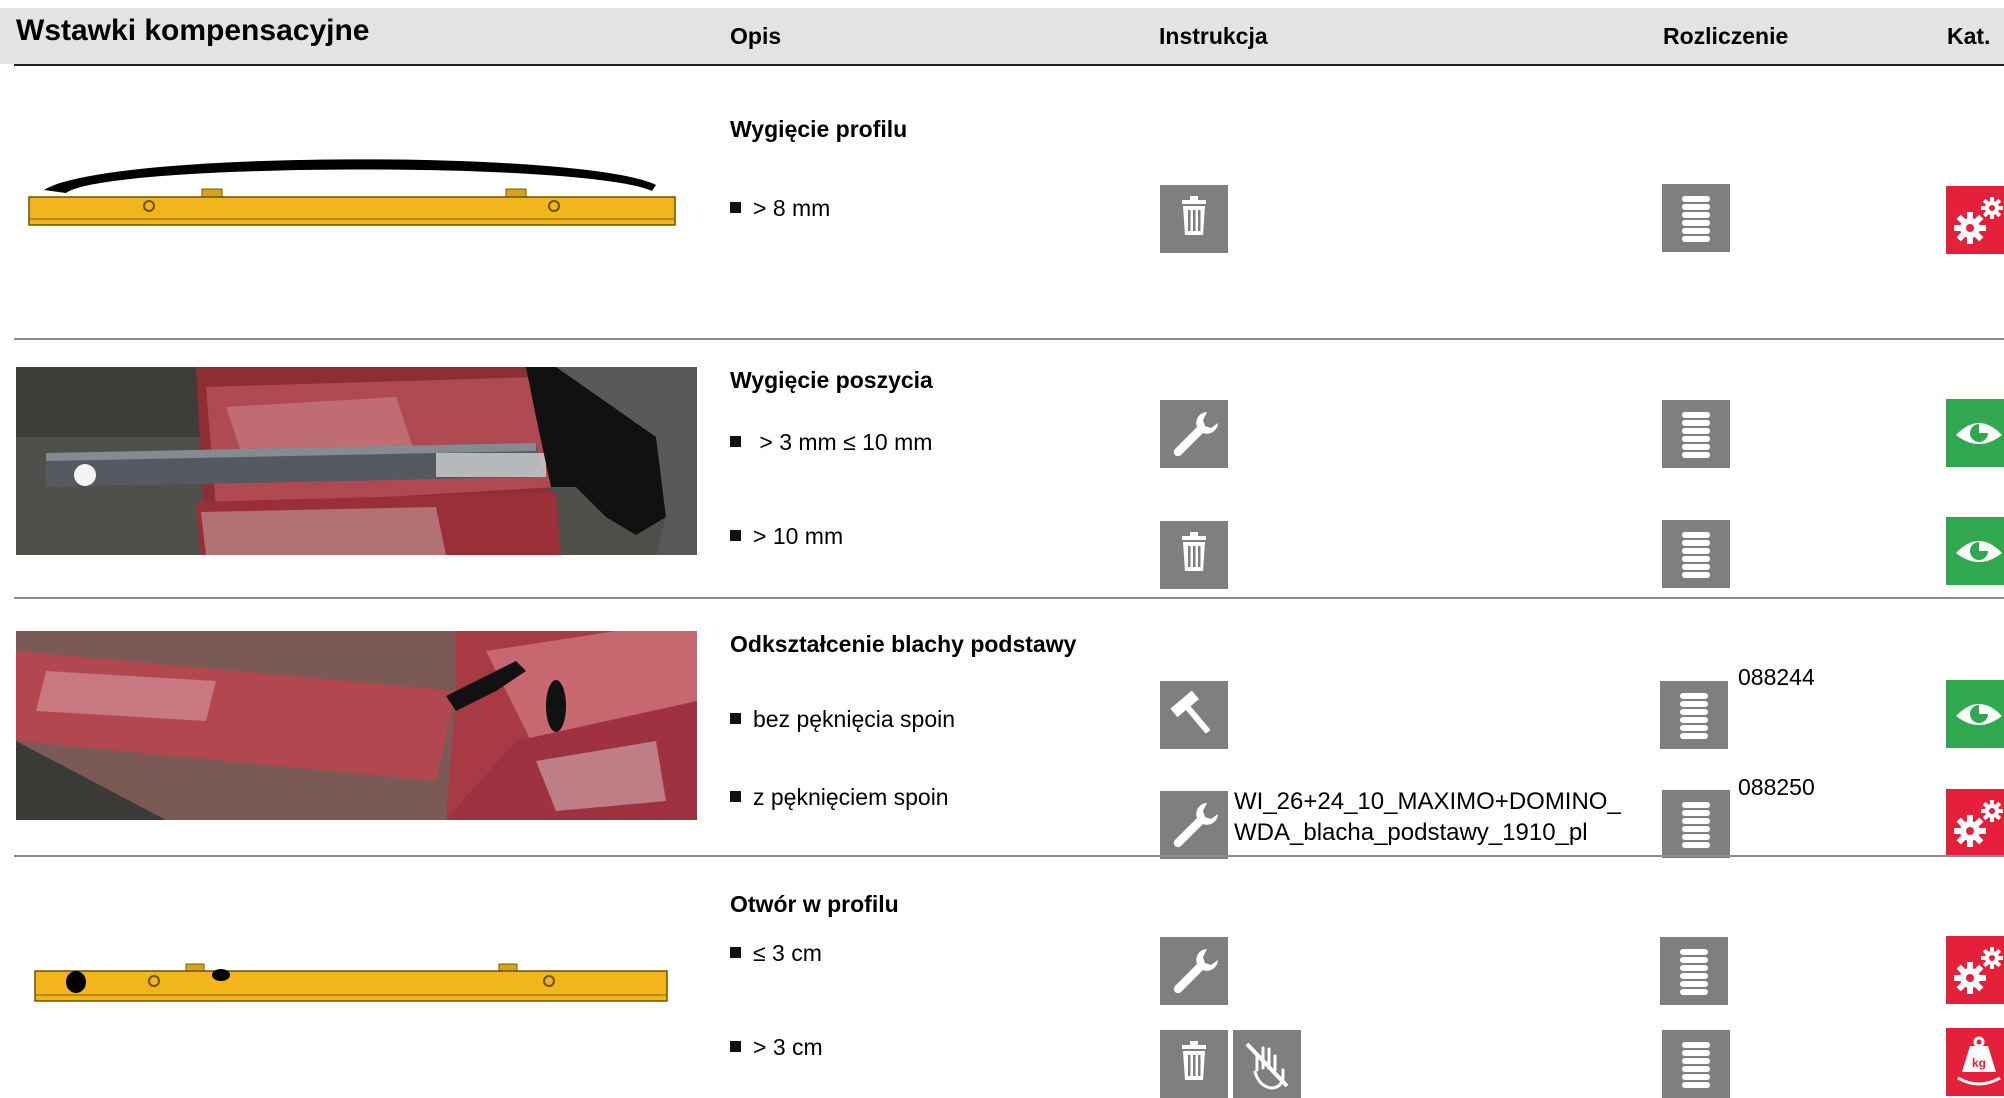  I want to click on list-item: > 8 mm, so click(780, 208).